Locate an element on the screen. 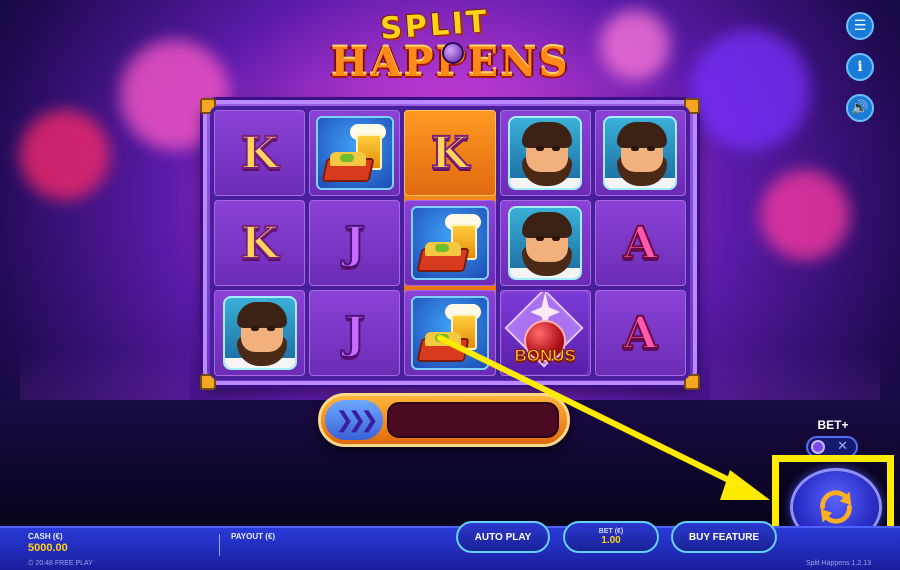 The width and height of the screenshot is (900, 570). bar-divider is located at coordinates (219, 545).